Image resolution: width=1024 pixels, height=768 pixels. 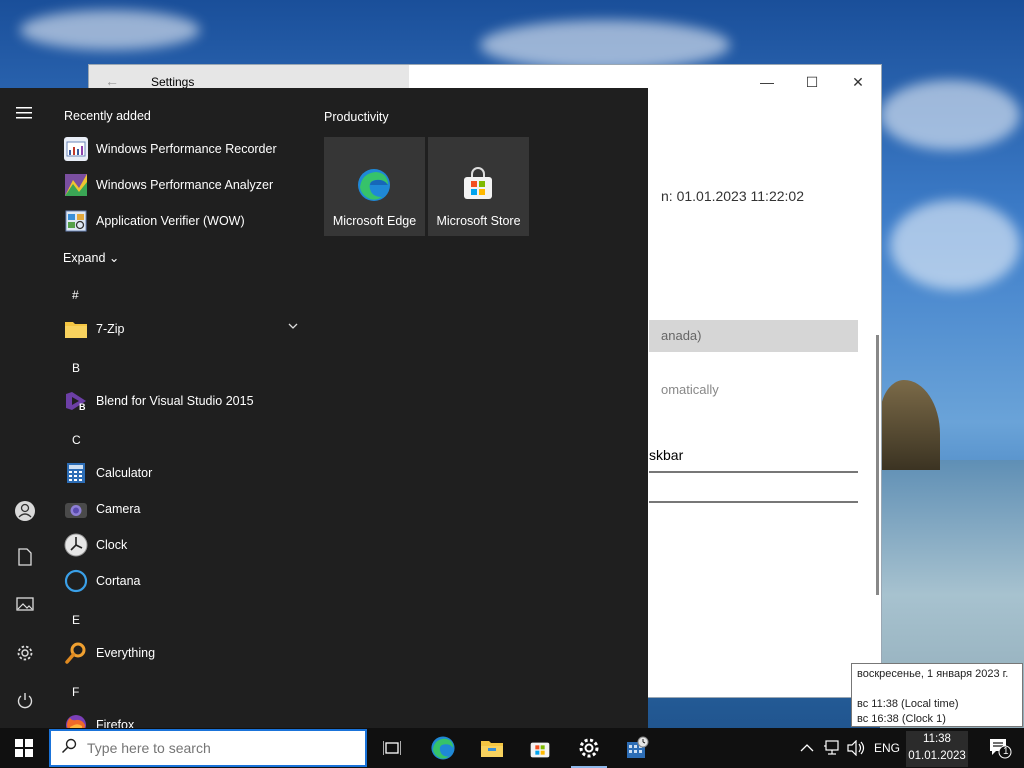 I want to click on group-letter-hash: #, so click(x=75, y=295).